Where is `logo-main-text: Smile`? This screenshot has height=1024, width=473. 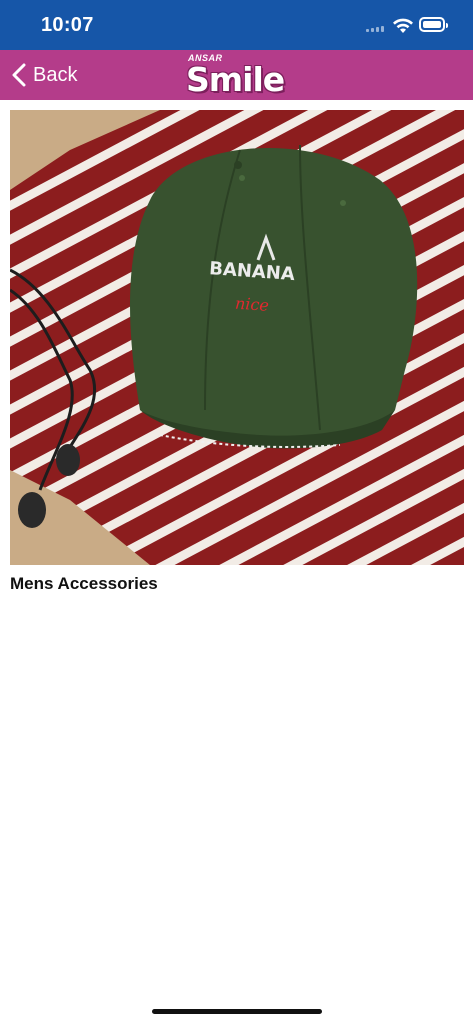
logo-main-text: Smile is located at coordinates (235, 79).